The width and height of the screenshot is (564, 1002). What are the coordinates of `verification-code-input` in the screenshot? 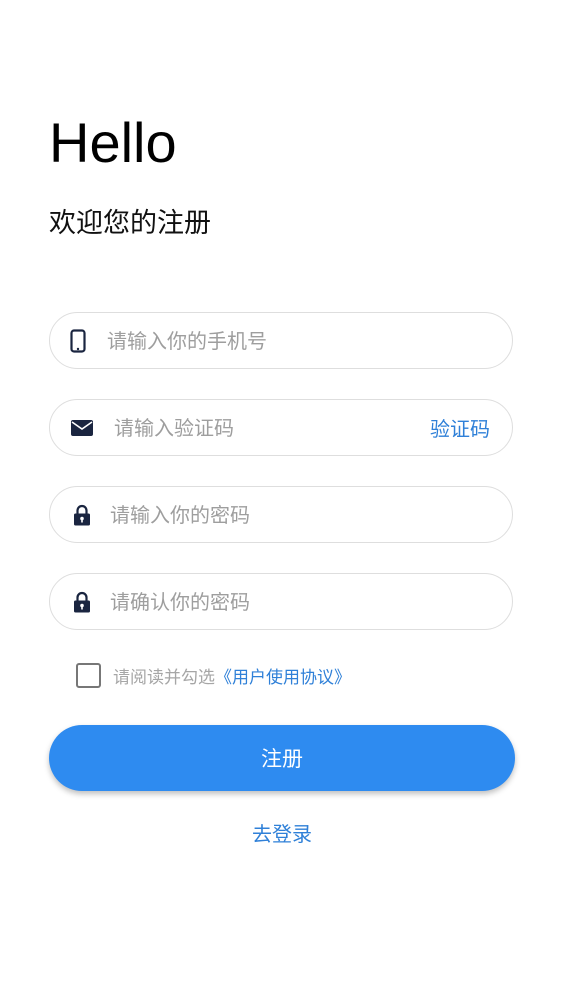 It's located at (272, 427).